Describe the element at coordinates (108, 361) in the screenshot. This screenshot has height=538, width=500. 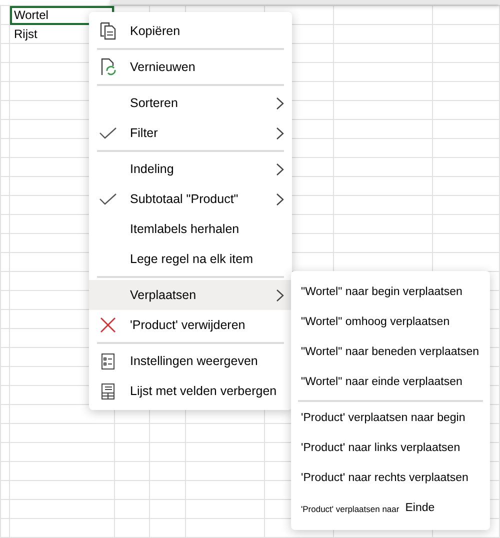
I see `settings-icon` at that location.